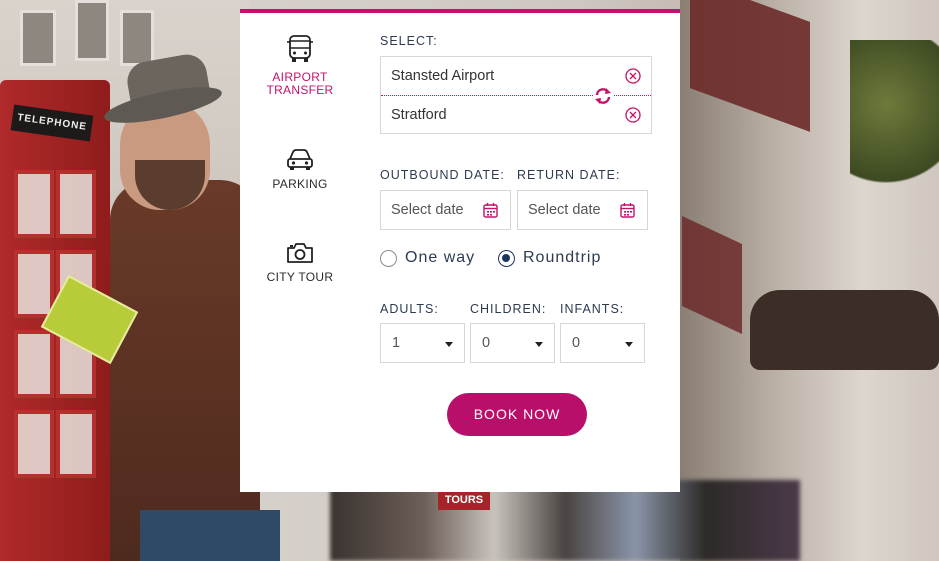 This screenshot has height=561, width=939. Describe the element at coordinates (422, 343) in the screenshot. I see `adults-select: 1` at that location.